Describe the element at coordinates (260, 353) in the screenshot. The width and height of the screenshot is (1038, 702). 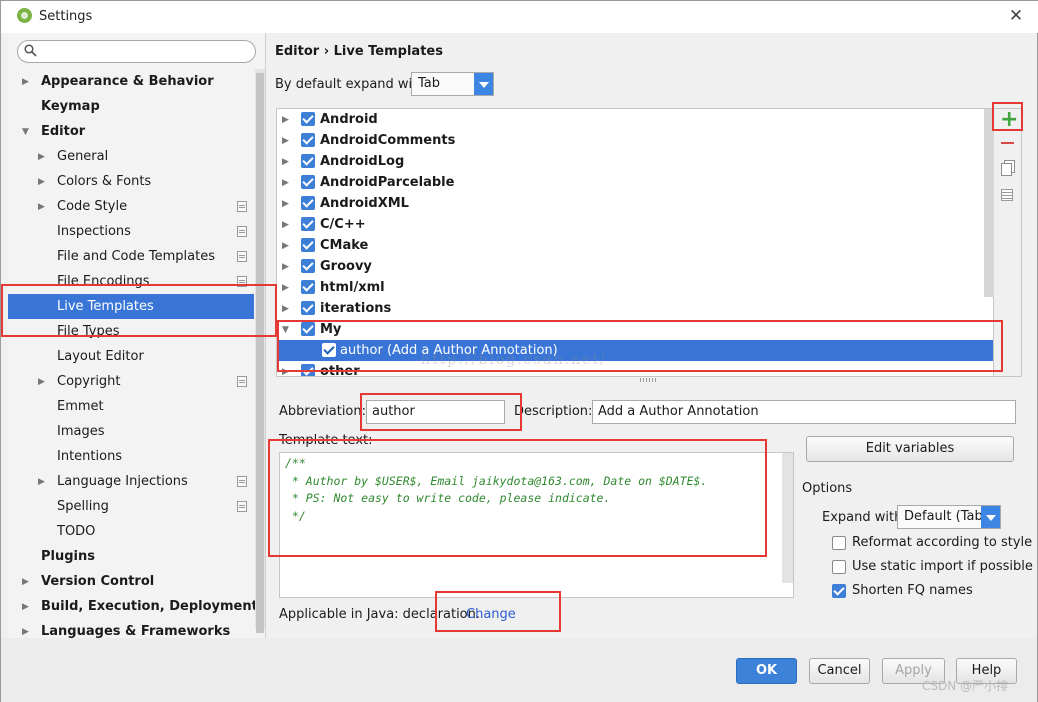
I see `sidebar-scrollbar-thumb` at that location.